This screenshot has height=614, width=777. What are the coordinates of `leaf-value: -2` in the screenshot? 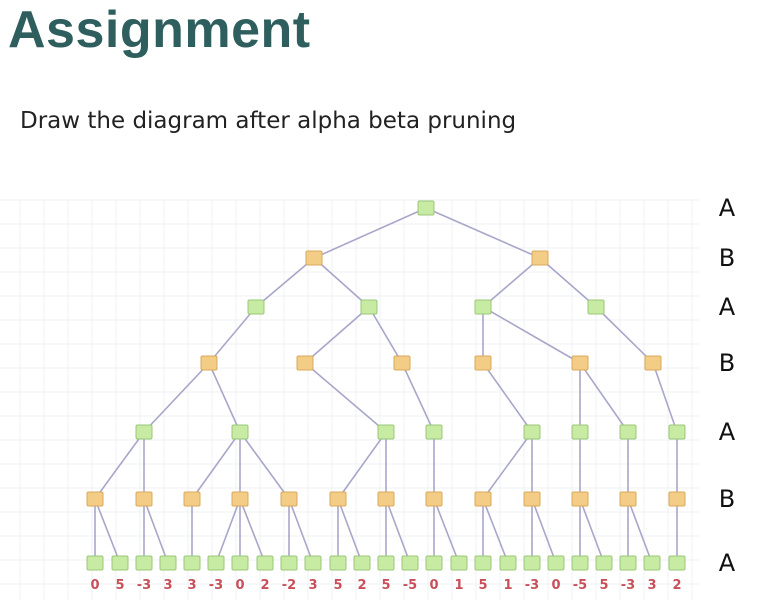 It's located at (289, 585).